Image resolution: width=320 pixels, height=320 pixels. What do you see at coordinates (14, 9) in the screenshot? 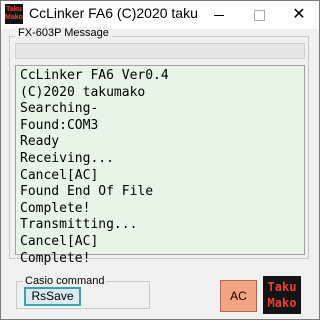
I see `app-icon-line-1: Taku` at bounding box center [14, 9].